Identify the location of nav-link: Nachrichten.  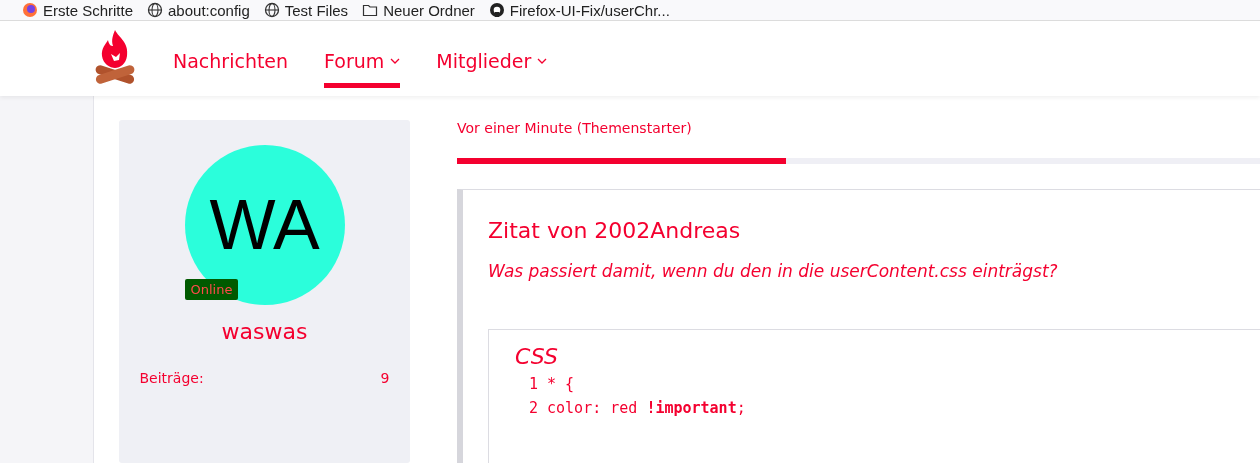
(231, 62).